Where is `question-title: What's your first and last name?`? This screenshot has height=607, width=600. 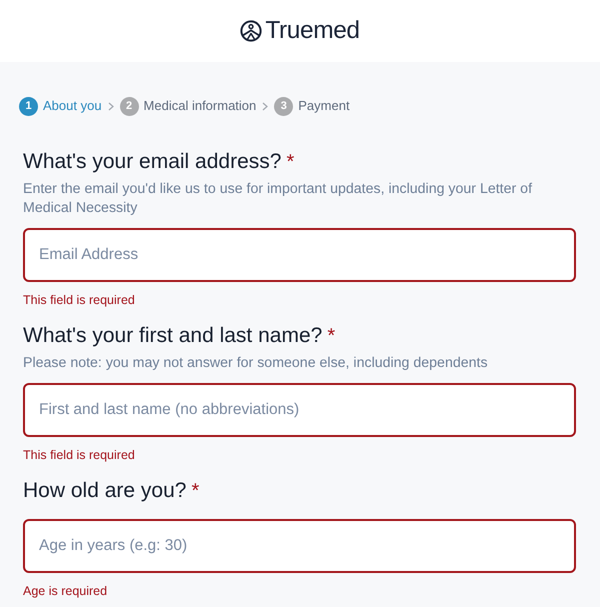
question-title: What's your first and last name? is located at coordinates (172, 336).